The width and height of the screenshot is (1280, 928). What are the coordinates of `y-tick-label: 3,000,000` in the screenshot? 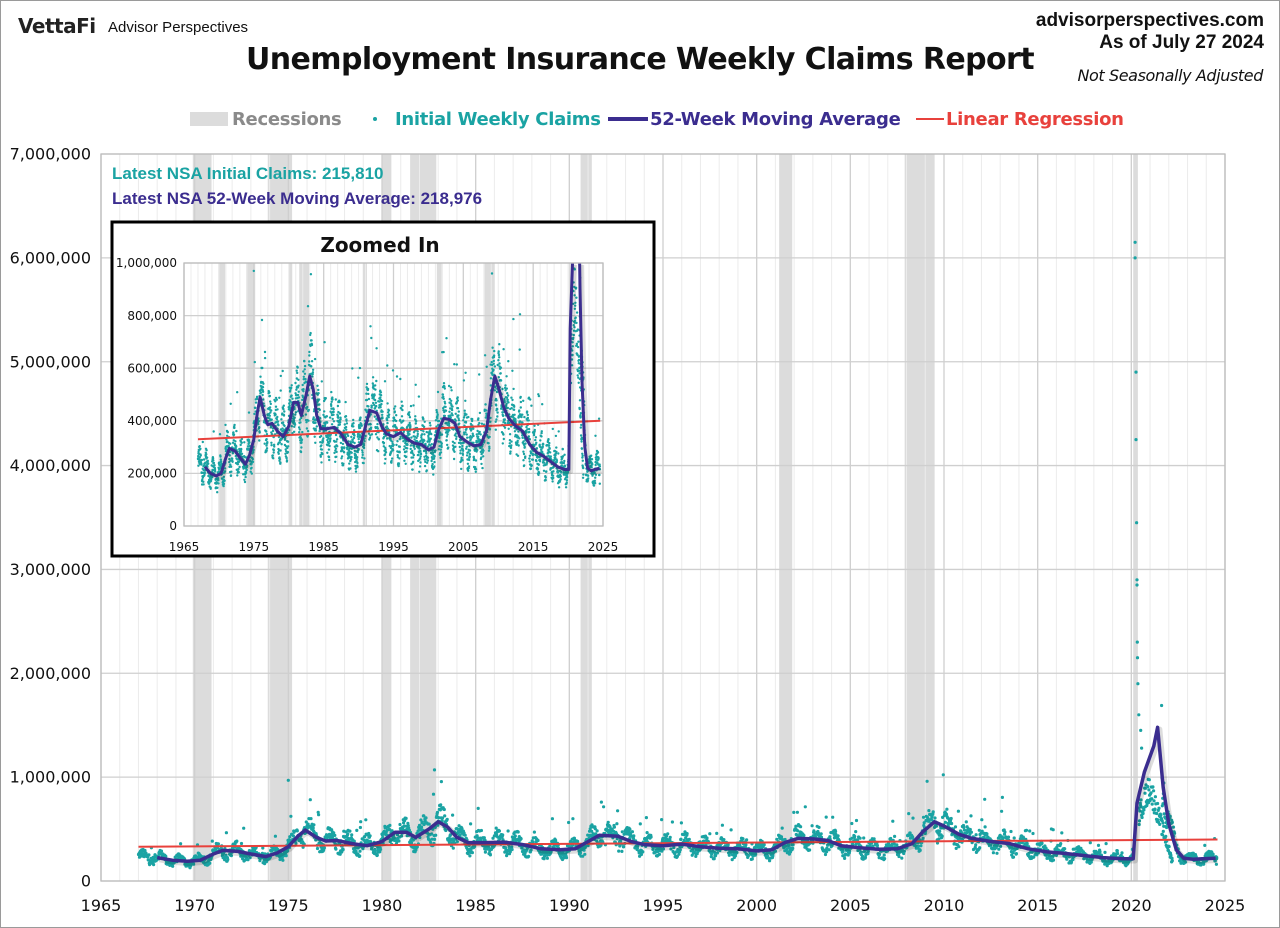 It's located at (50, 569).